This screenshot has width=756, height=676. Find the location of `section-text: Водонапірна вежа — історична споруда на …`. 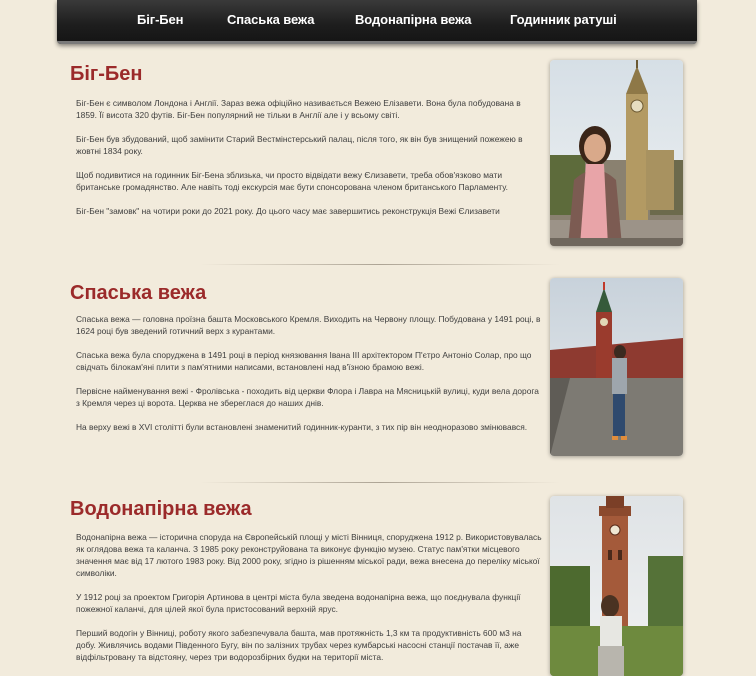

section-text: Водонапірна вежа — історична споруда на … is located at coordinates (309, 603).